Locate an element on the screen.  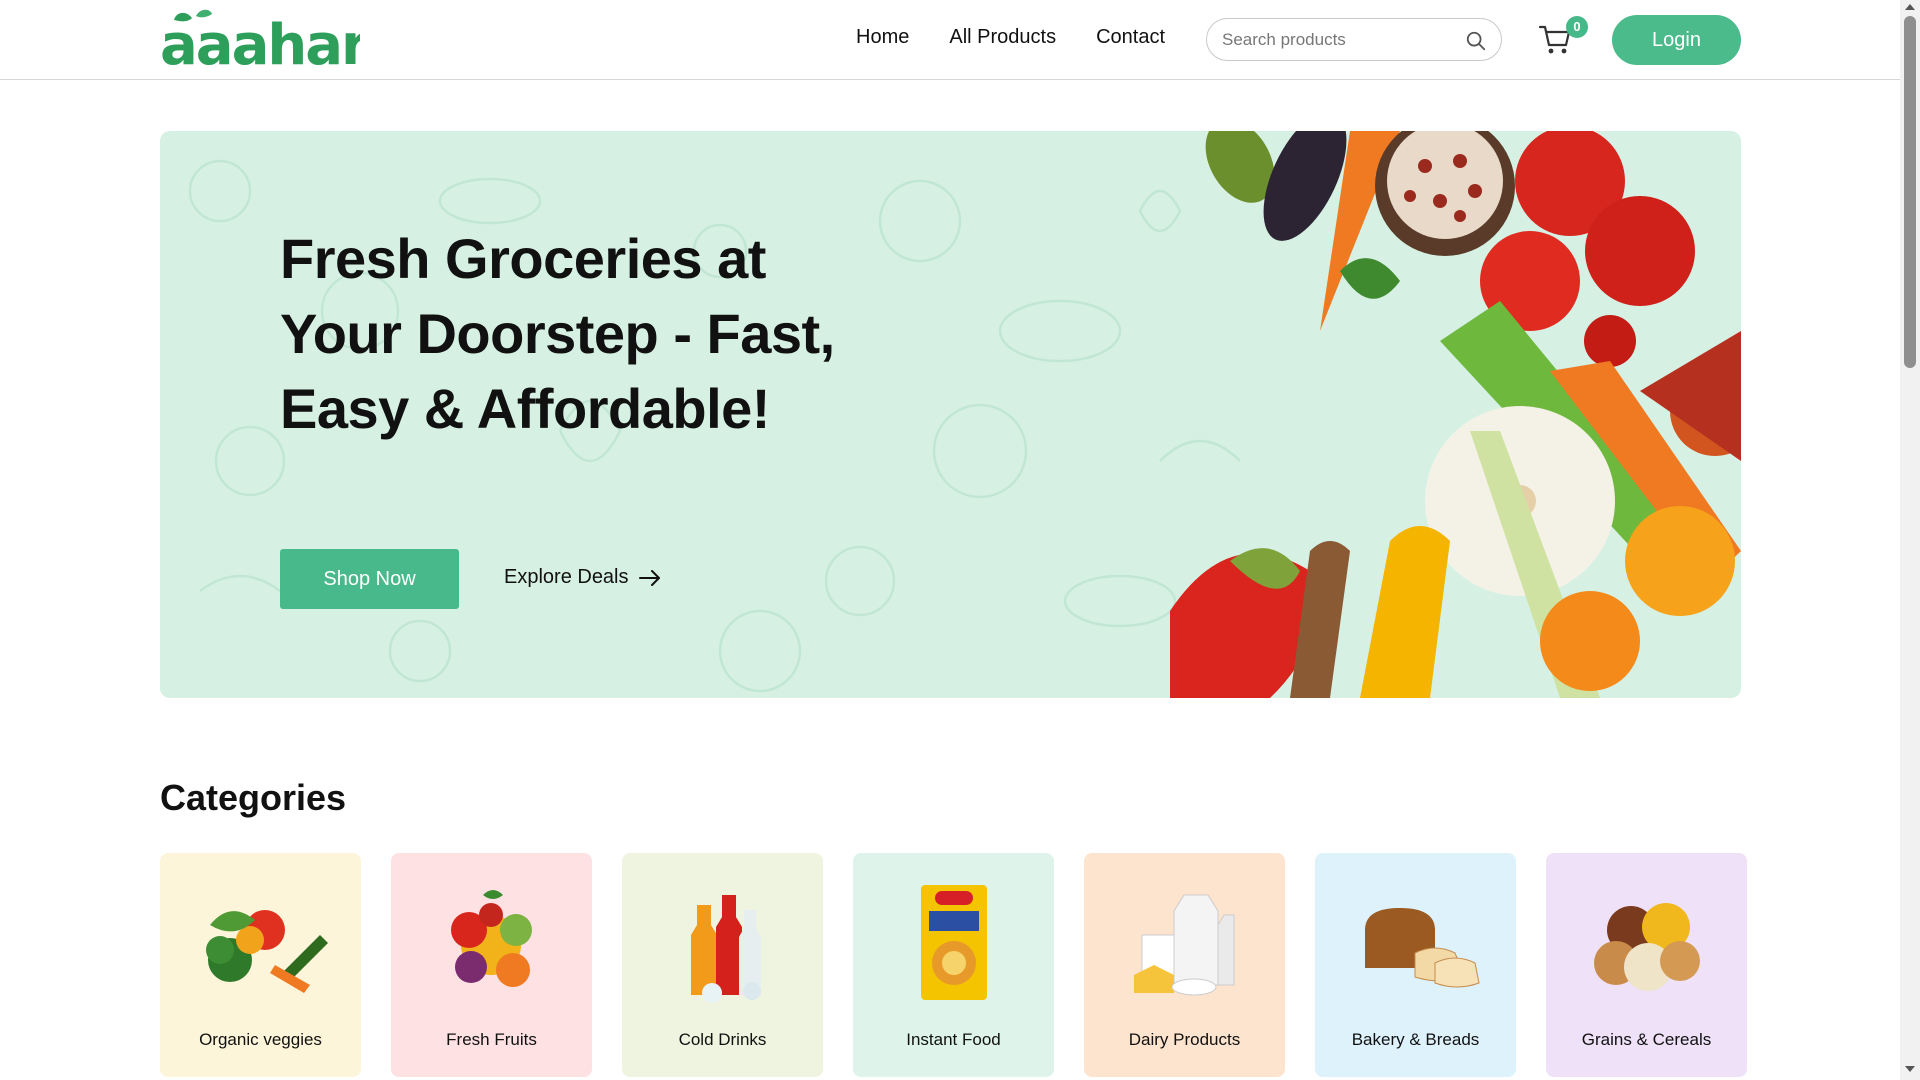
dairy-icon is located at coordinates (1184, 945).